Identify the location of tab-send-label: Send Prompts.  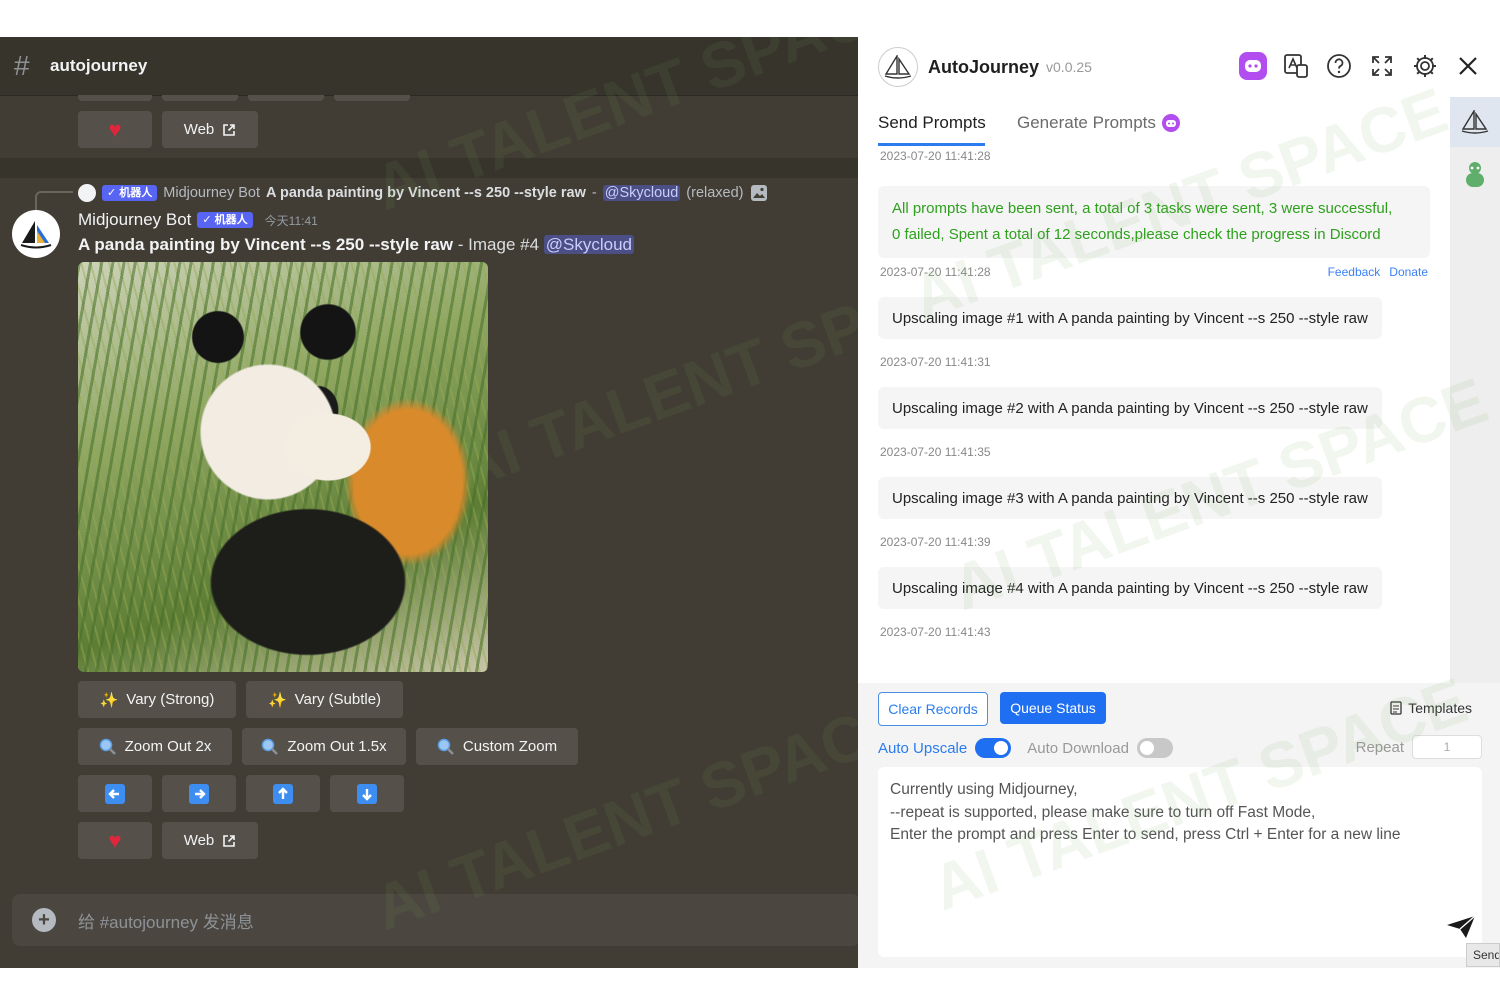
(932, 122).